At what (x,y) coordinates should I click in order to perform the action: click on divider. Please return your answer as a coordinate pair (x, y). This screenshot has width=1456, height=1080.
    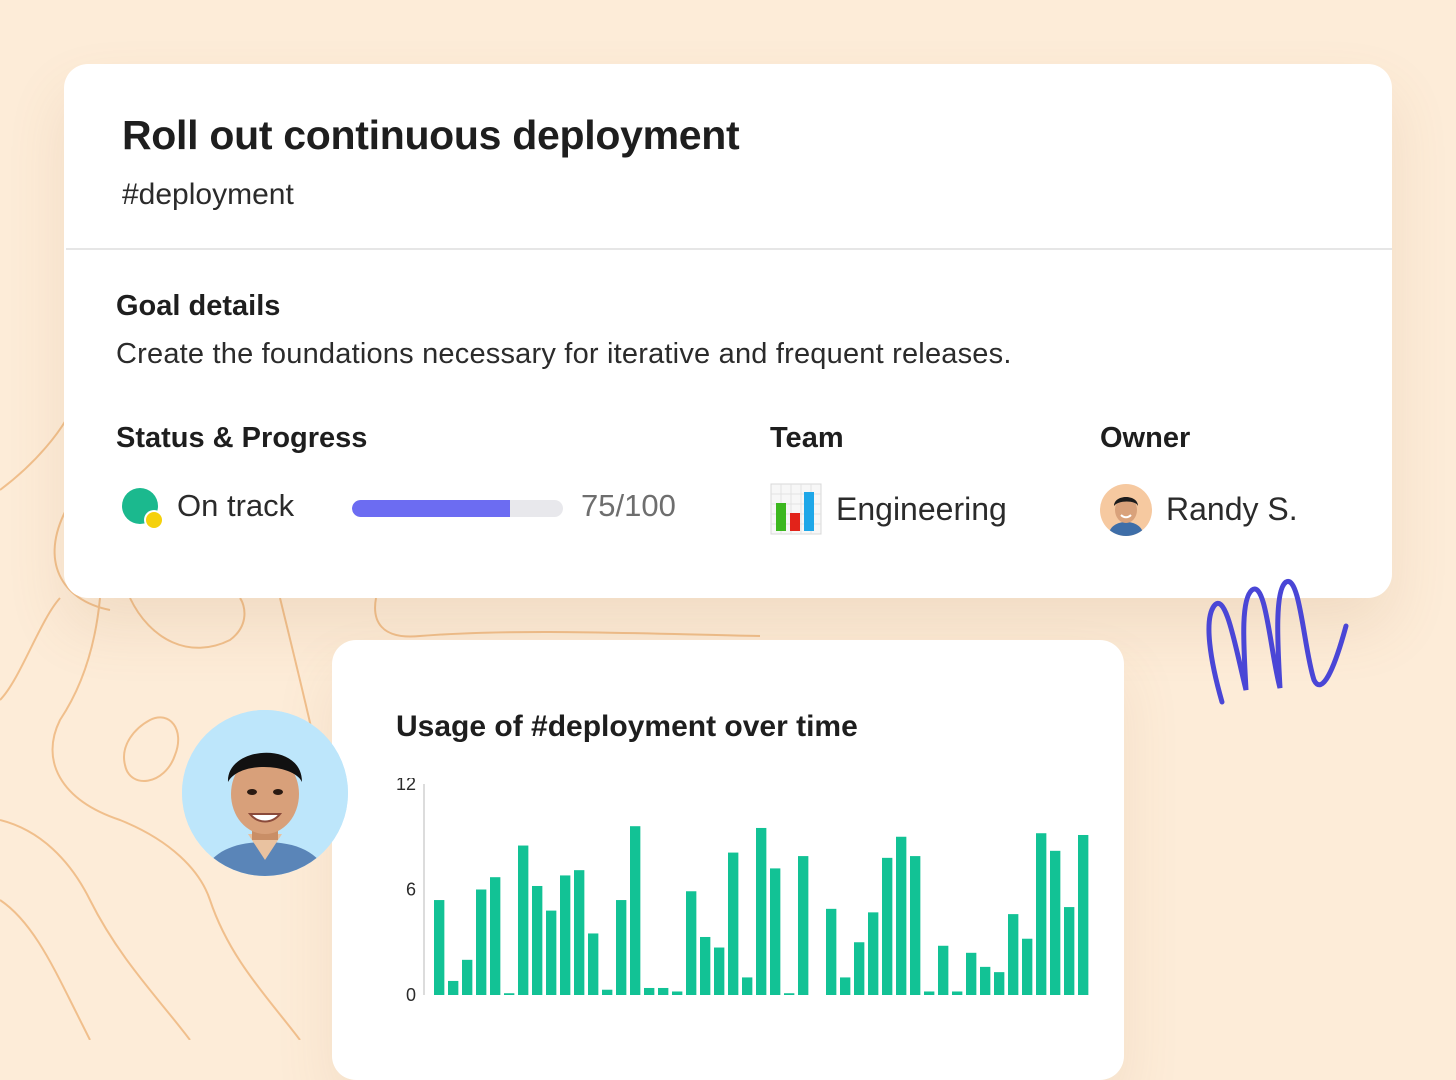
    Looking at the image, I should click on (729, 249).